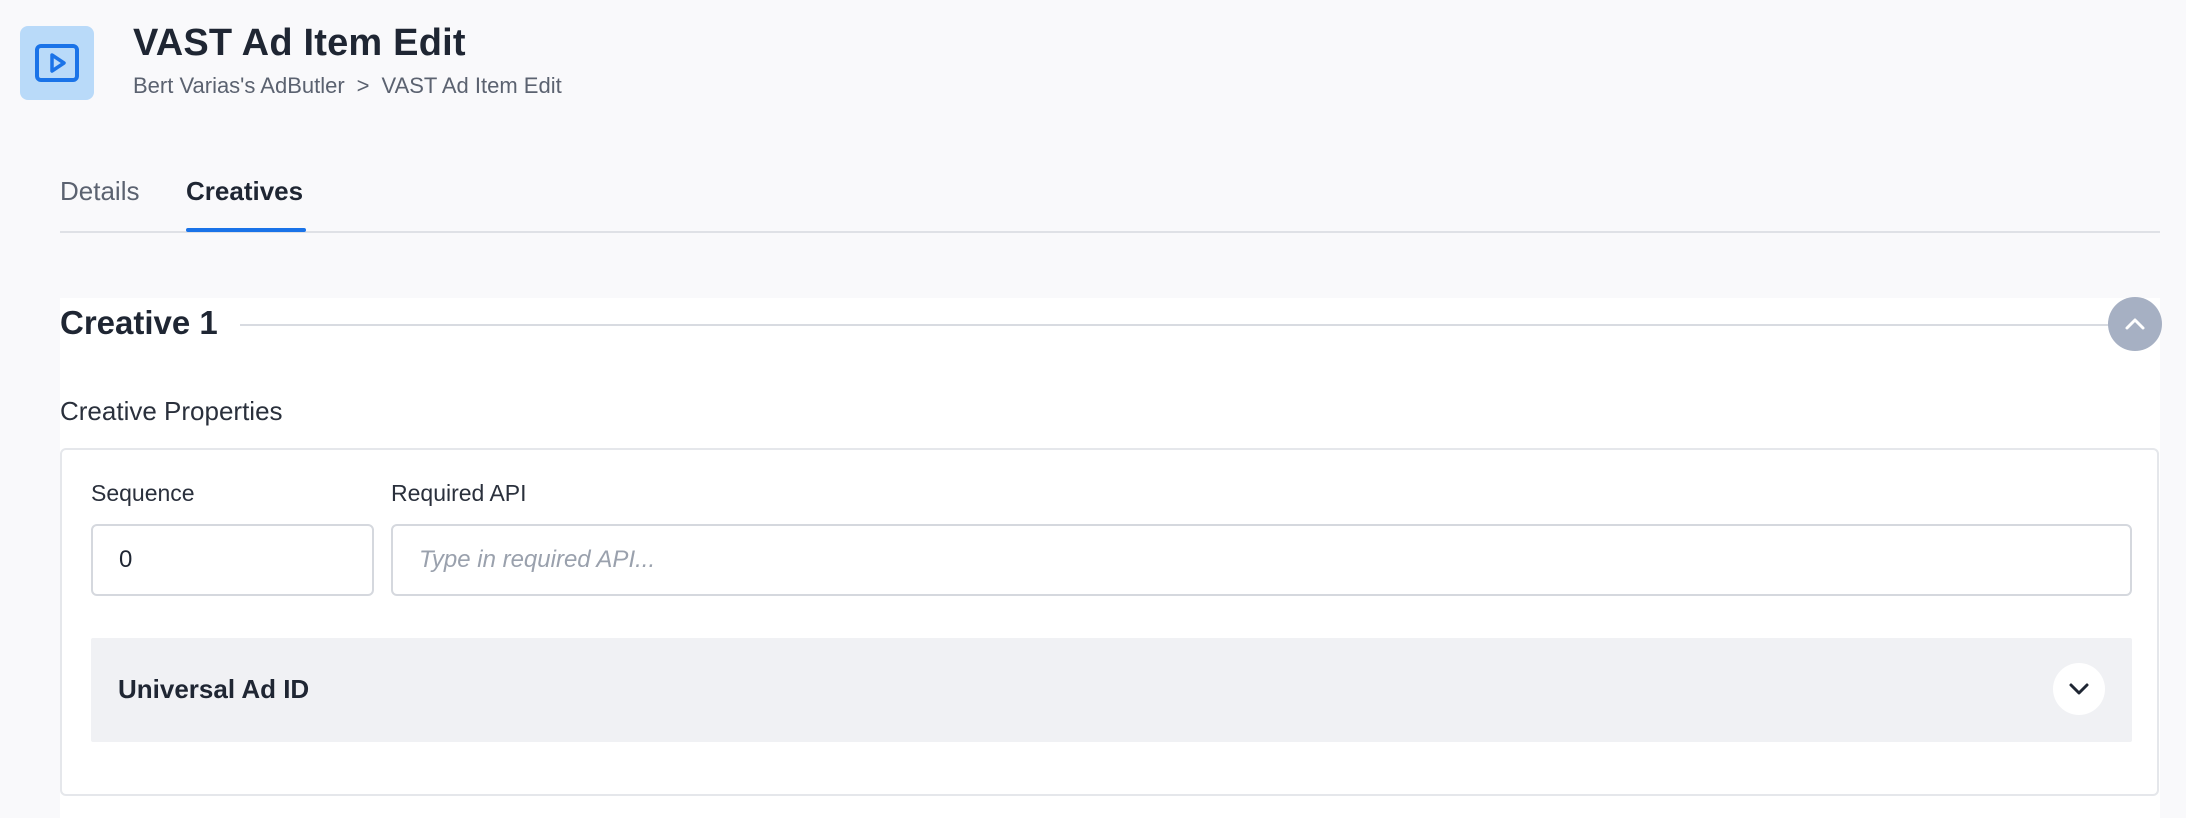  Describe the element at coordinates (99, 191) in the screenshot. I see `tab-details: Details` at that location.